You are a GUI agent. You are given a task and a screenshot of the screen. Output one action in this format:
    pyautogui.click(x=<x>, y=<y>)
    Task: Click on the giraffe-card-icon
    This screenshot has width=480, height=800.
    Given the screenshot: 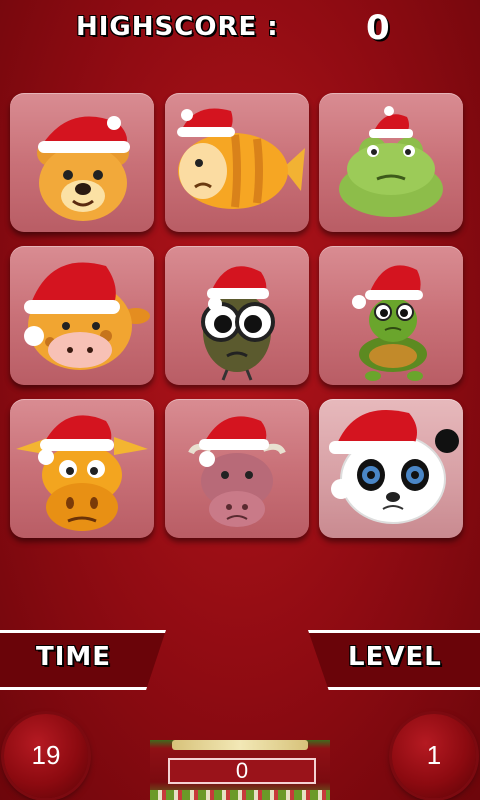 What is the action you would take?
    pyautogui.click(x=87, y=316)
    